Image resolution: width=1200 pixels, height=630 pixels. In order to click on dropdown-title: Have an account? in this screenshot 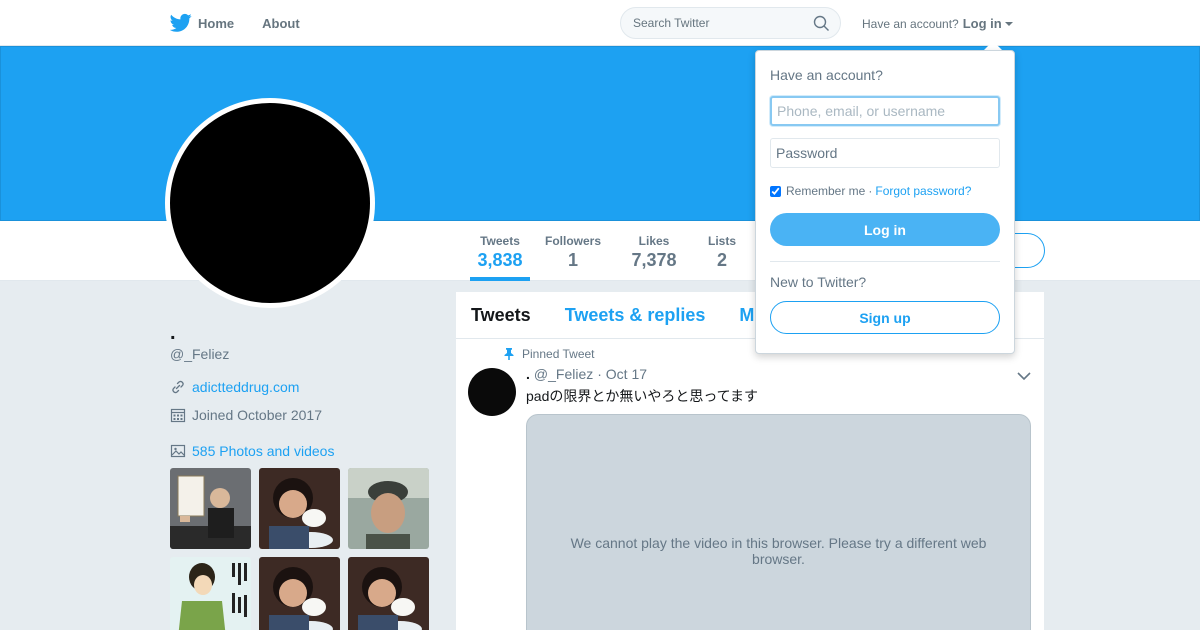, I will do `click(826, 75)`.